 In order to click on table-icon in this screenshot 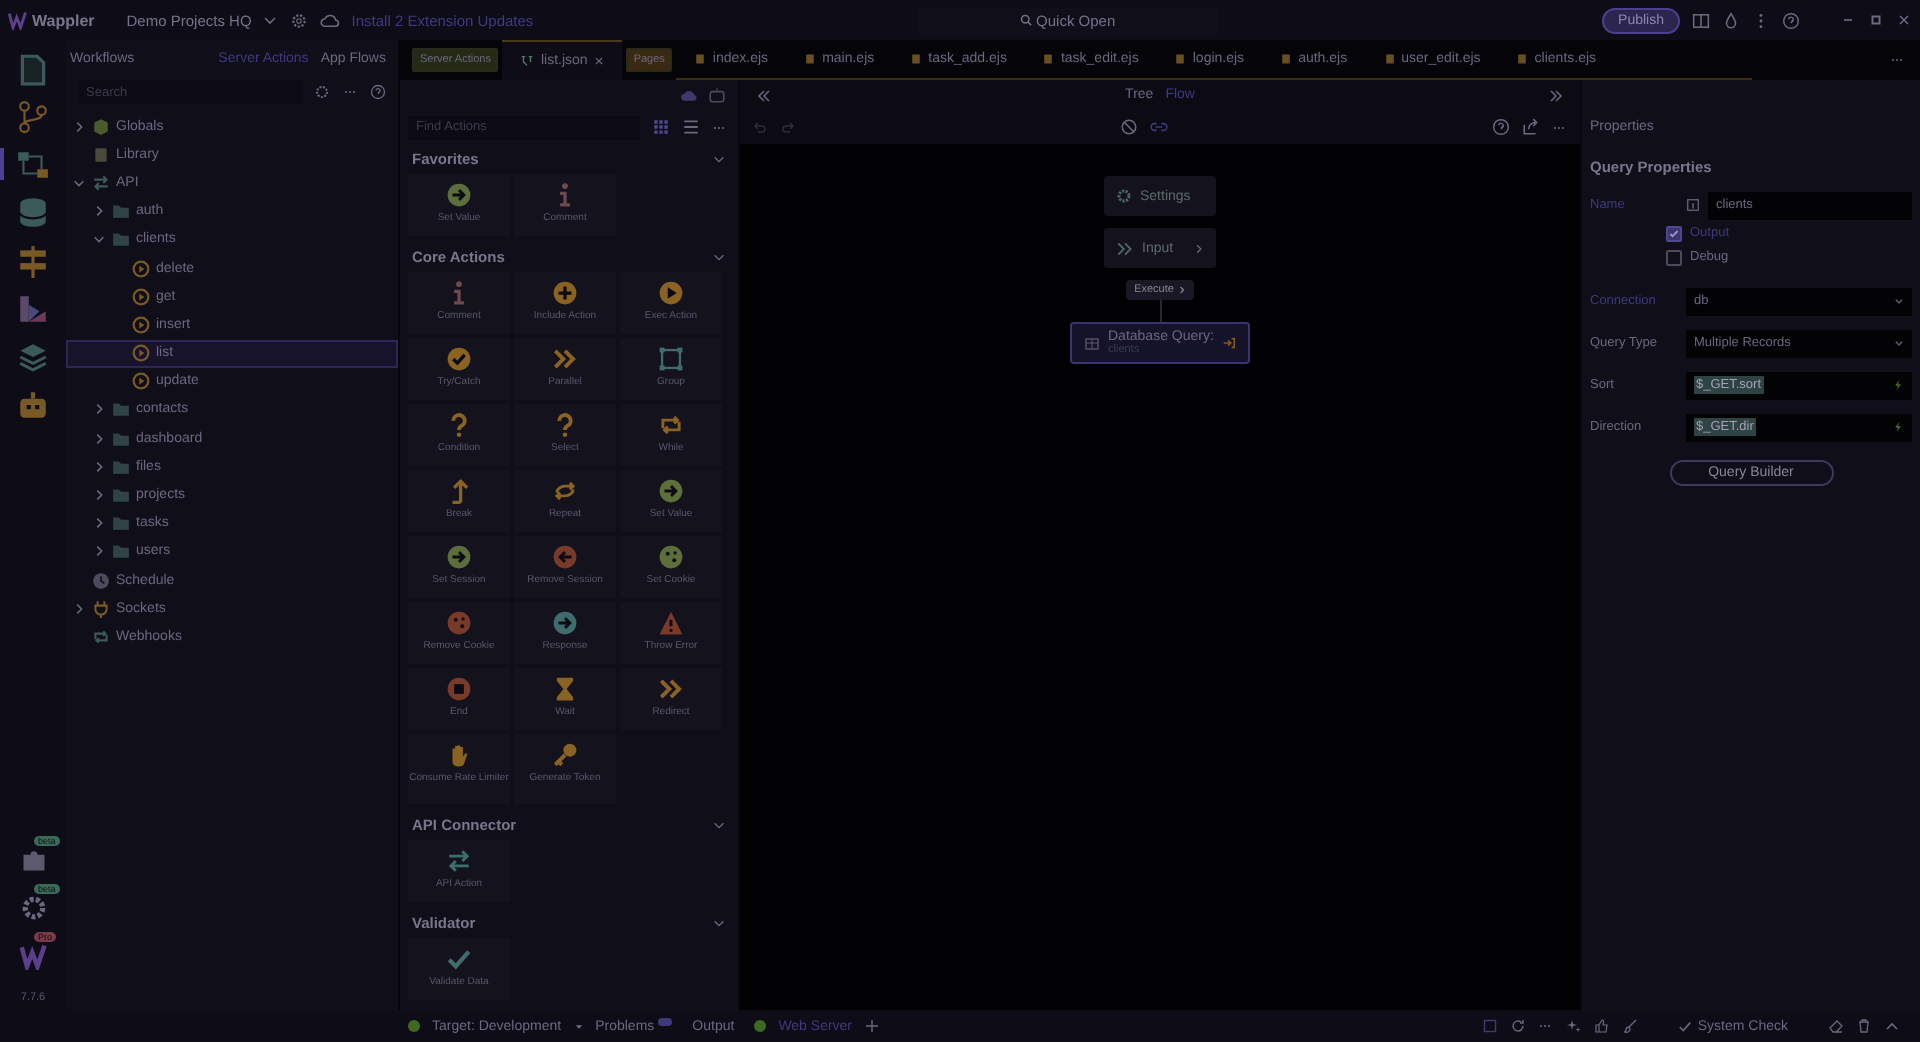, I will do `click(1092, 343)`.